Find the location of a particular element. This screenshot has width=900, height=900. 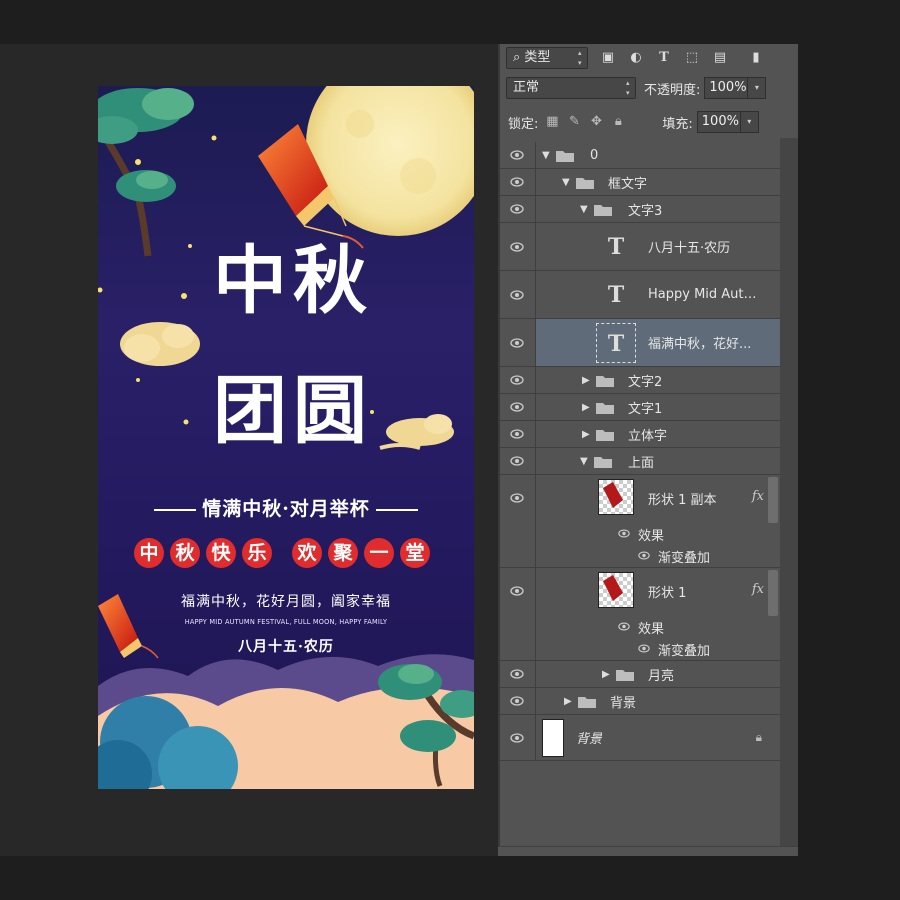

layer-name: 文字1 is located at coordinates (645, 409).